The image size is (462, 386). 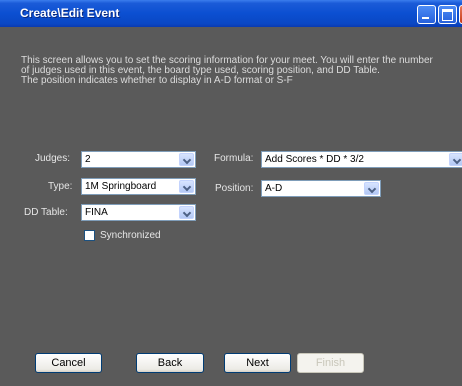 I want to click on type-dropdown: 1M Springboard, so click(x=138, y=186).